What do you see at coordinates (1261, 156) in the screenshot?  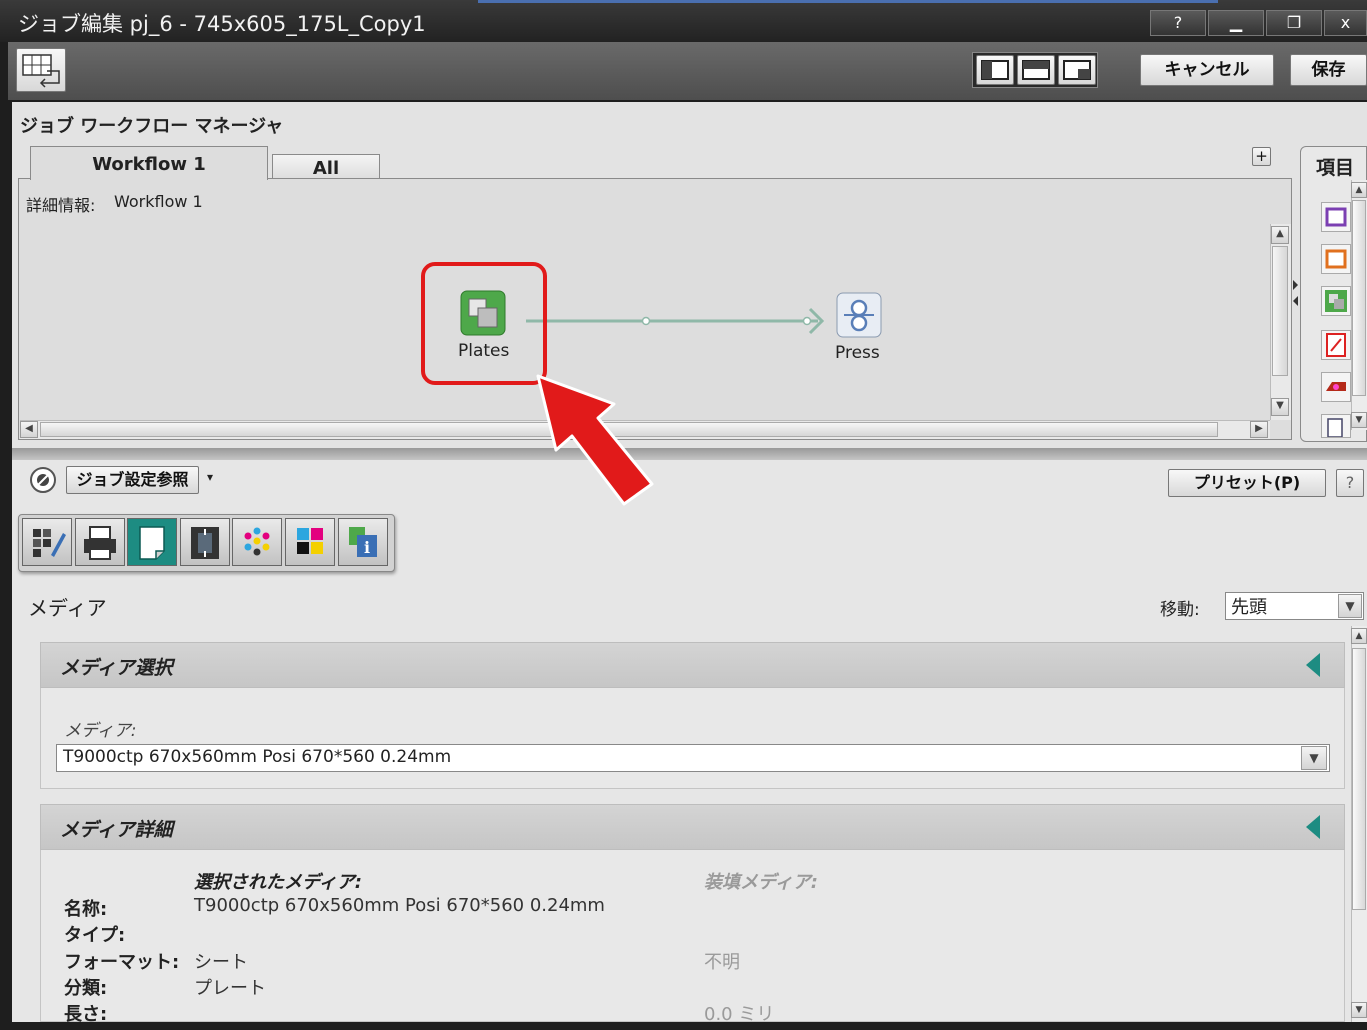 I see `add-workflow-button: +` at bounding box center [1261, 156].